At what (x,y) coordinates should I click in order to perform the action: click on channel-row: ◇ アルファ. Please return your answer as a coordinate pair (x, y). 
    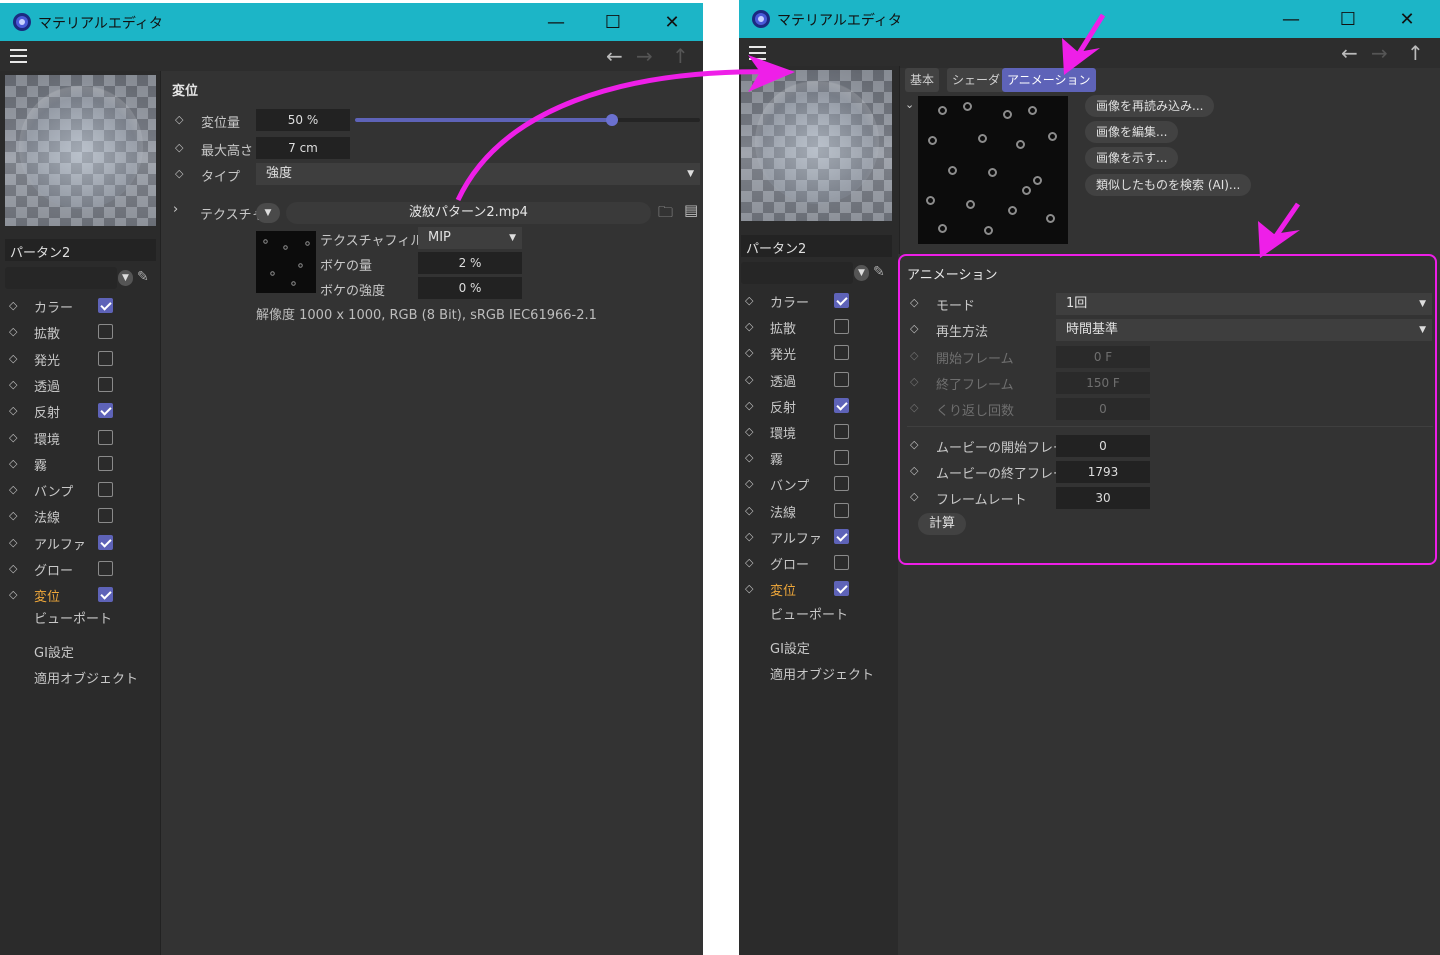
    Looking at the image, I should click on (819, 537).